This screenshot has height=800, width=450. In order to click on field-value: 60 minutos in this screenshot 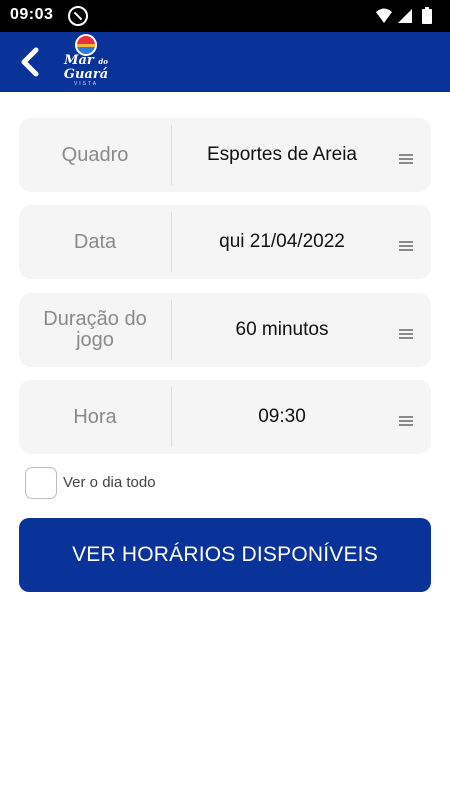, I will do `click(282, 329)`.